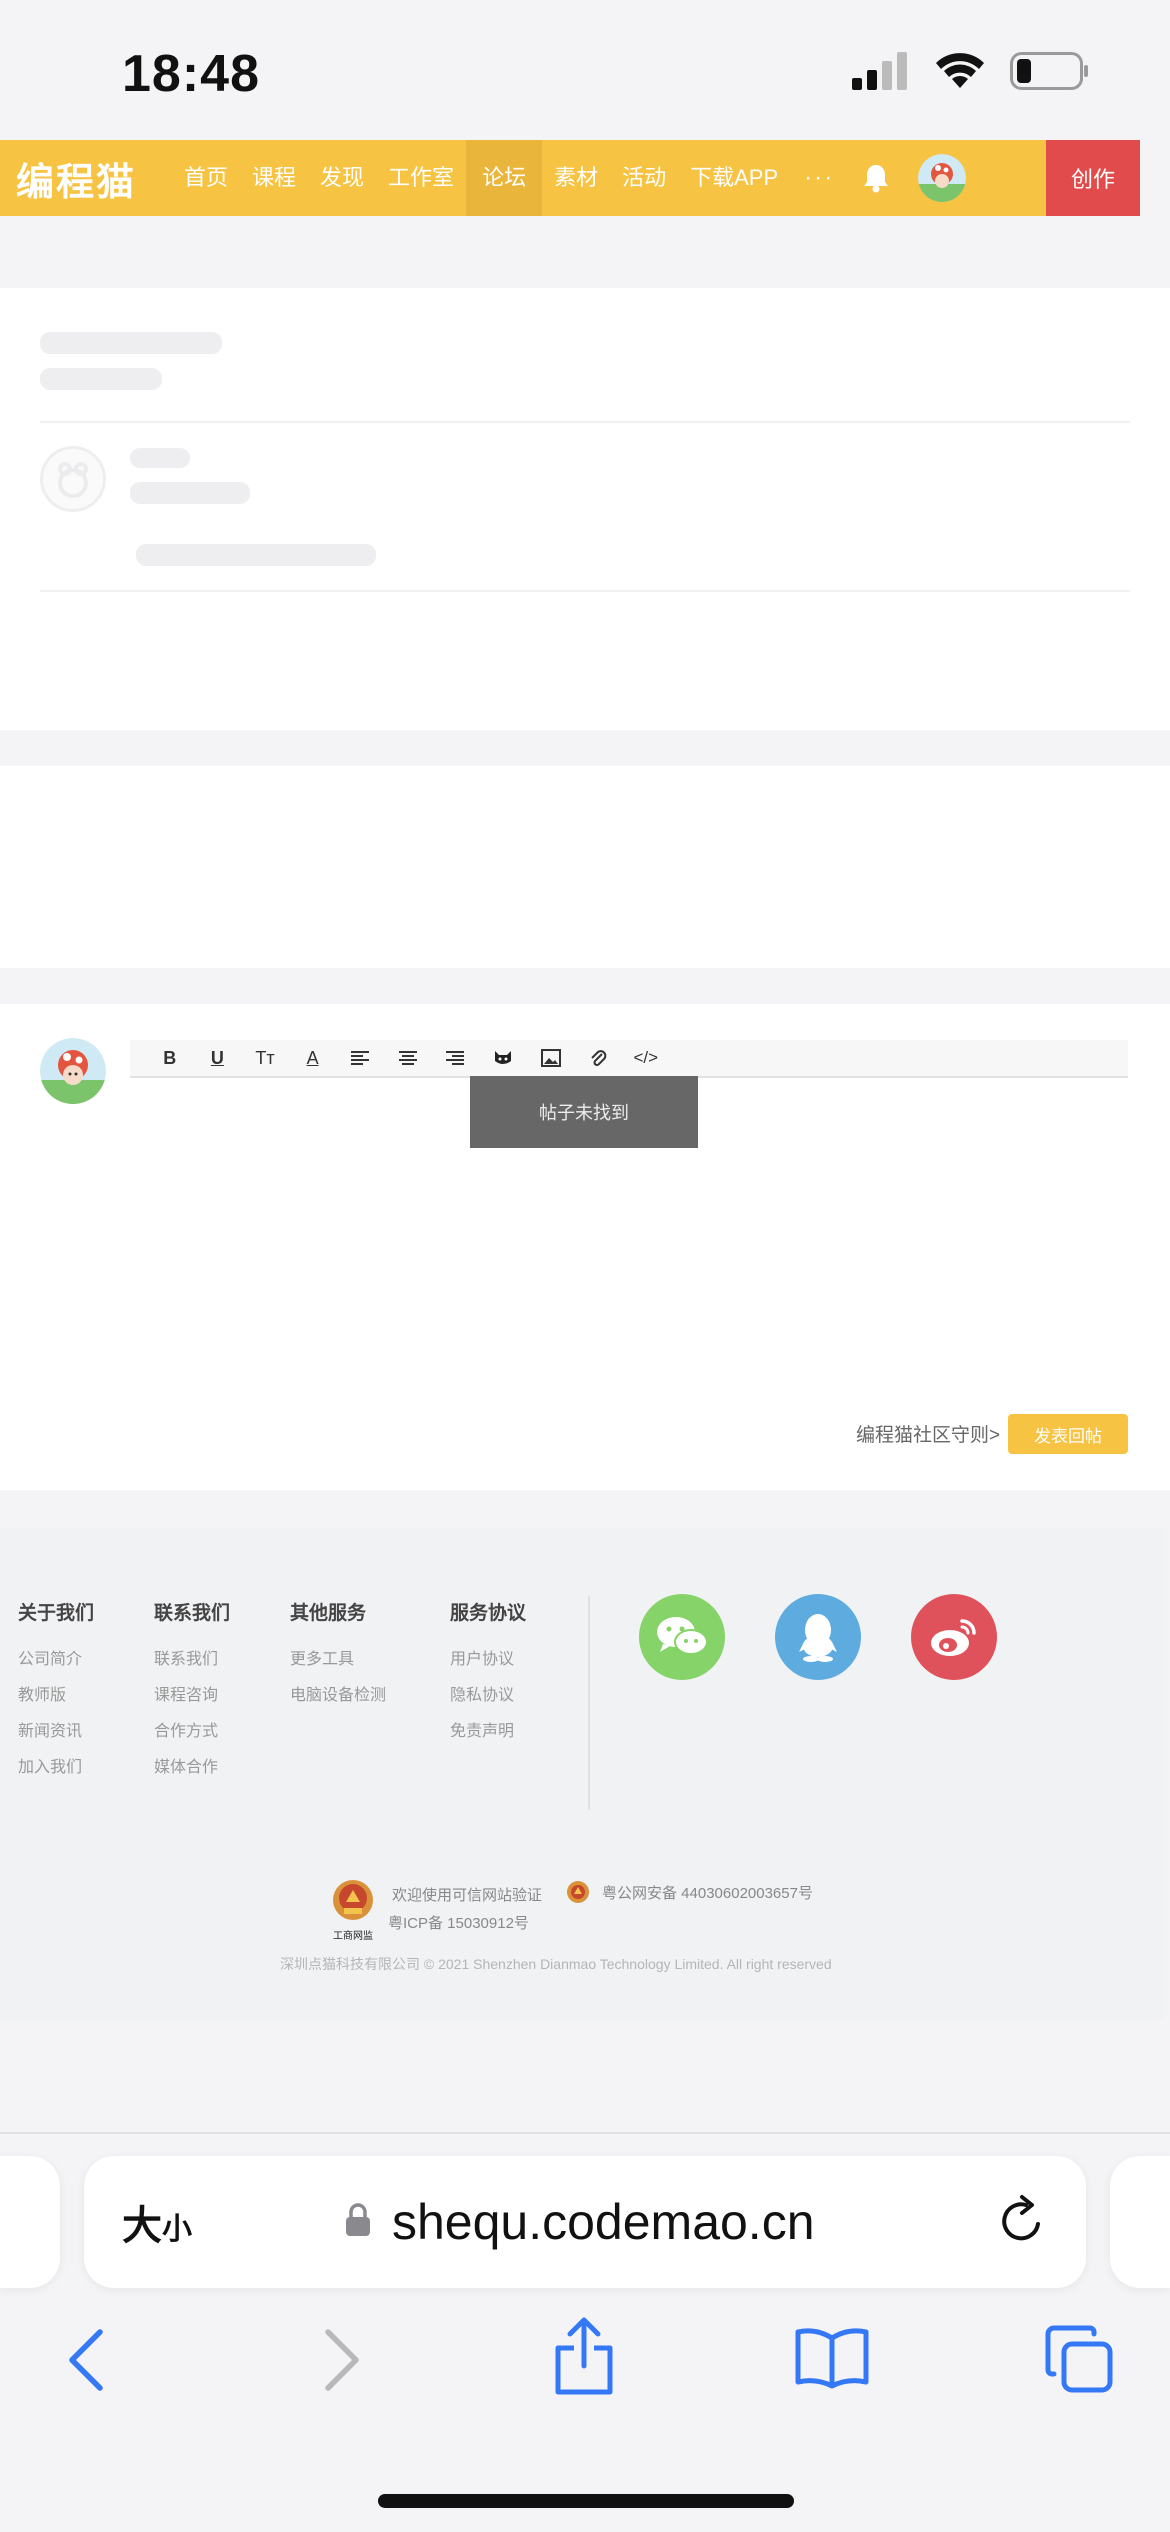 This screenshot has height=2532, width=1170. I want to click on align-left-icon, so click(360, 1058).